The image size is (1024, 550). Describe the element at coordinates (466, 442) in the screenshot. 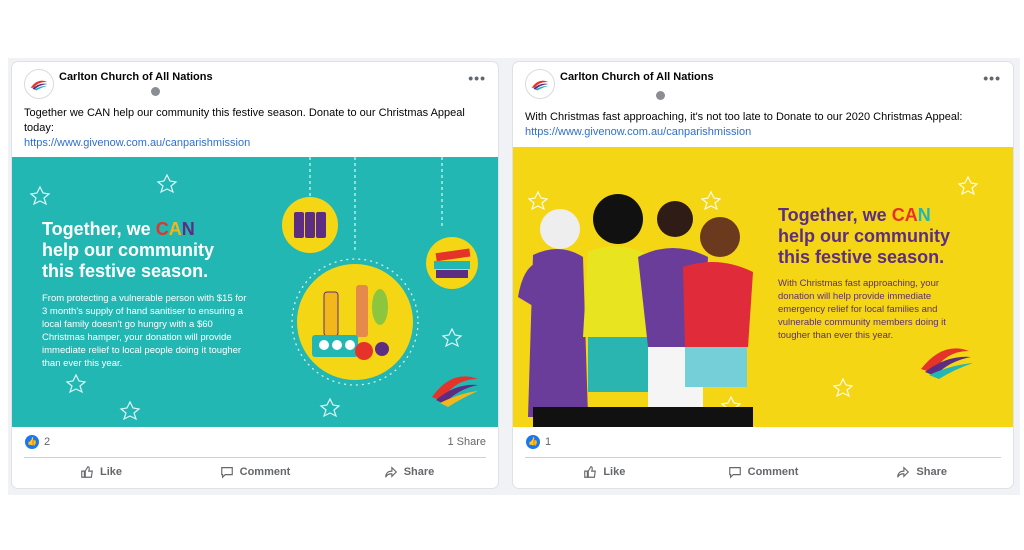

I see `share-count: 1 Share` at that location.